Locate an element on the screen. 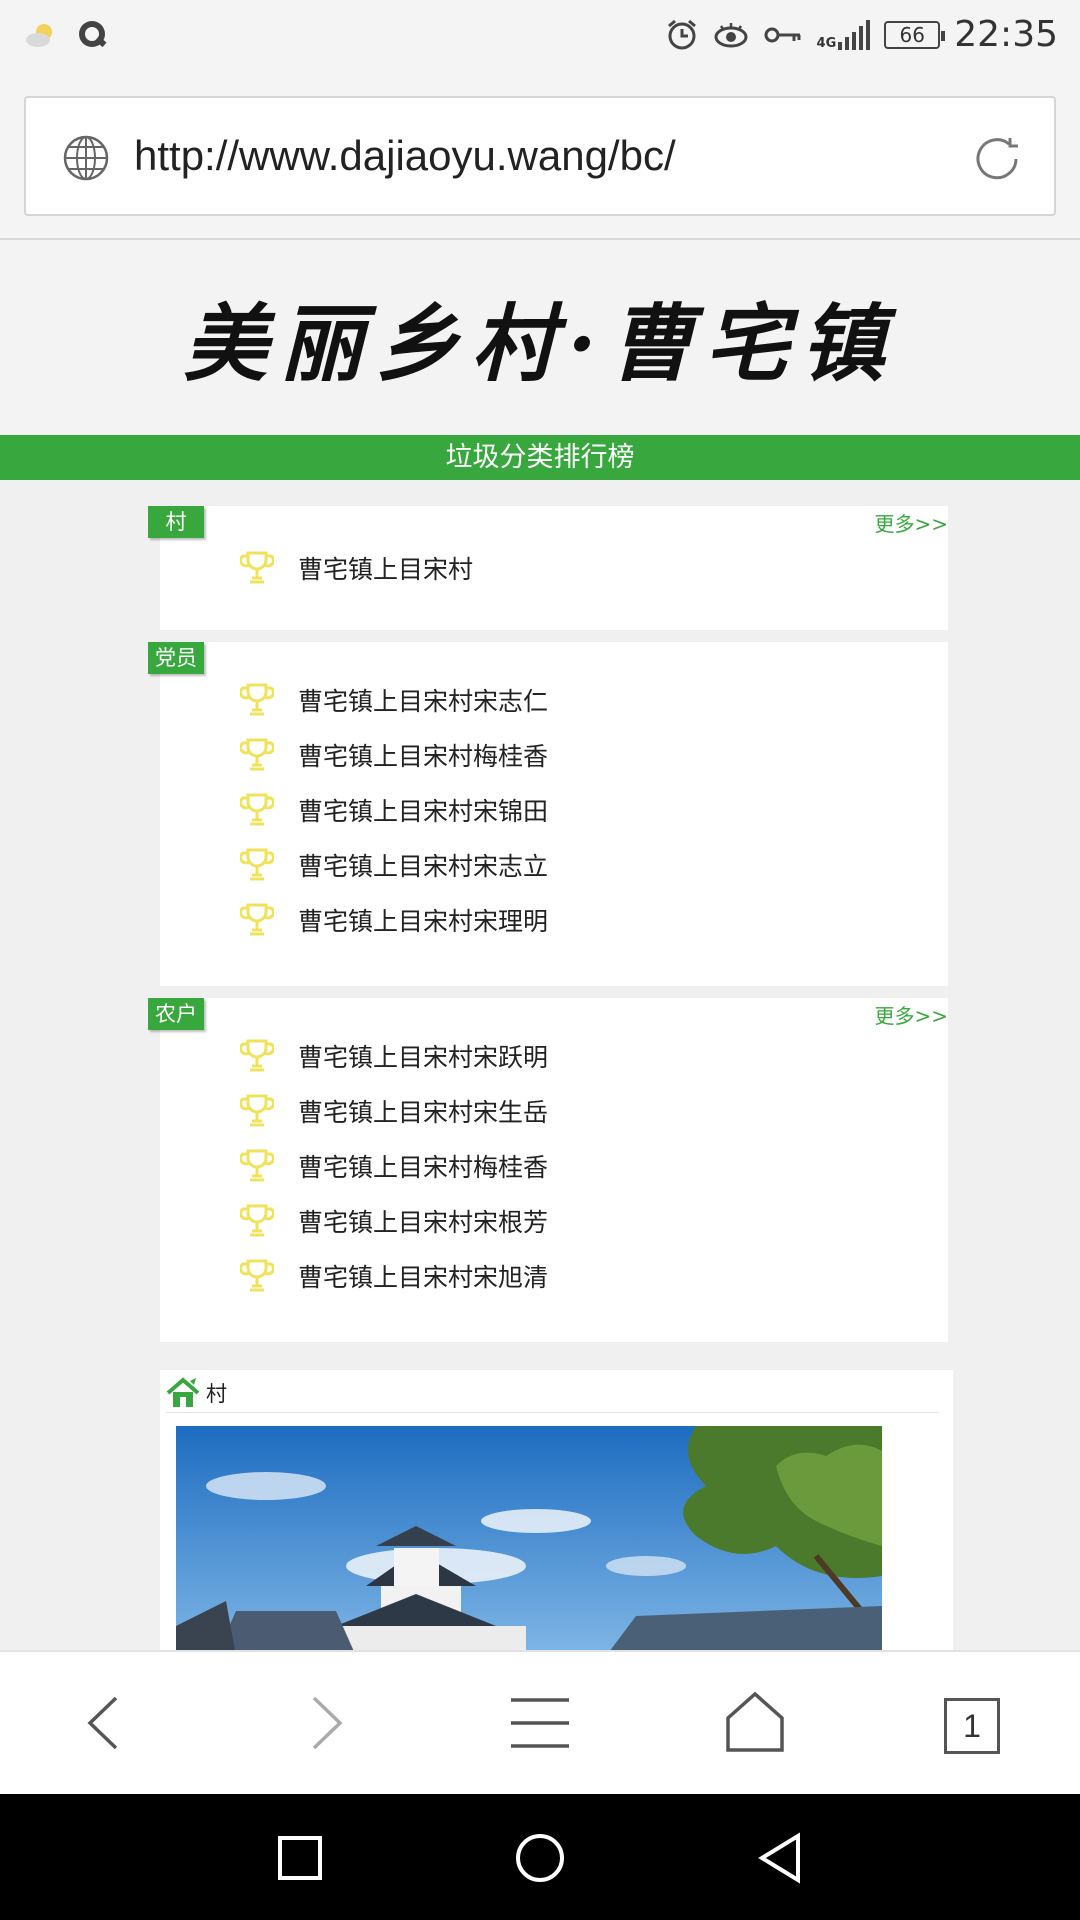 This screenshot has width=1080, height=1920. home-icon is located at coordinates (755, 1723).